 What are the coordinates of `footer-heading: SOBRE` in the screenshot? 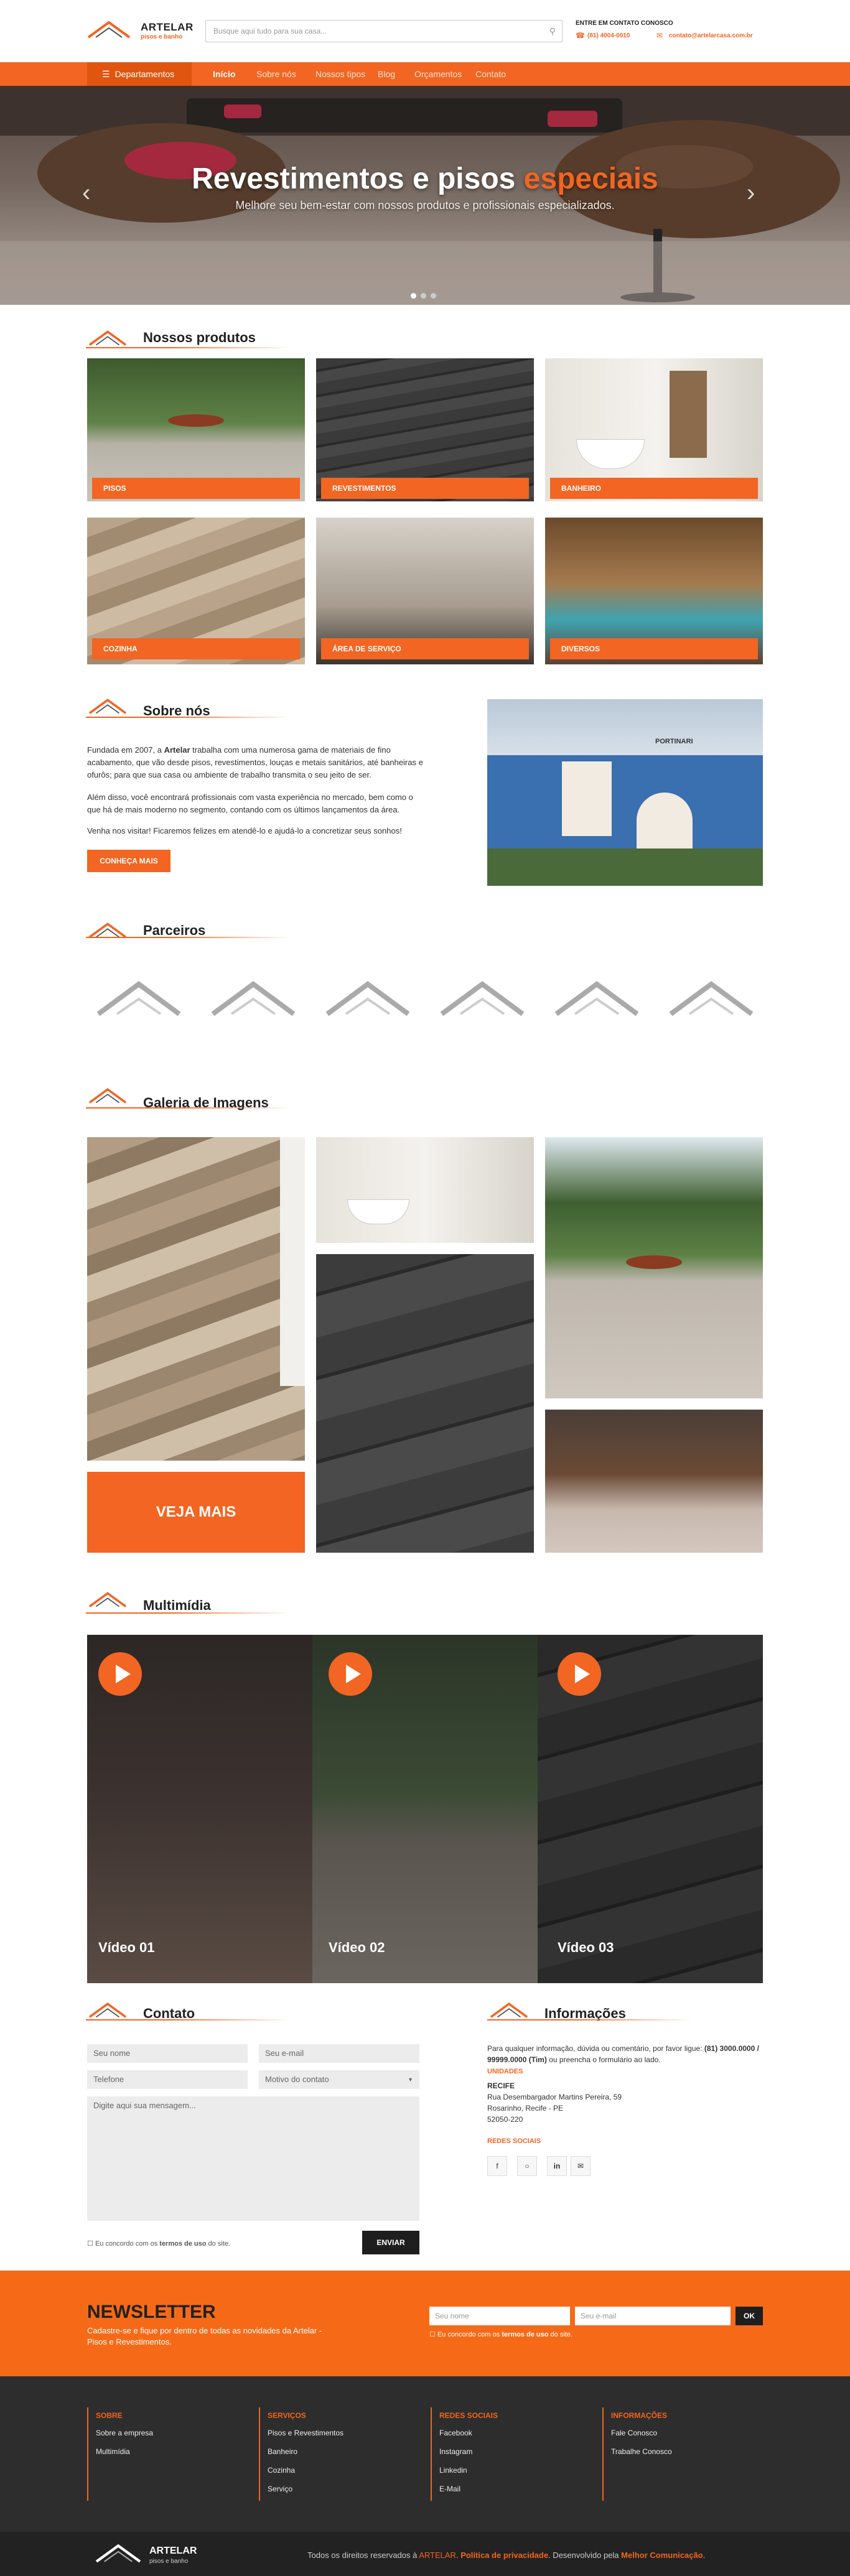 It's located at (110, 2415).